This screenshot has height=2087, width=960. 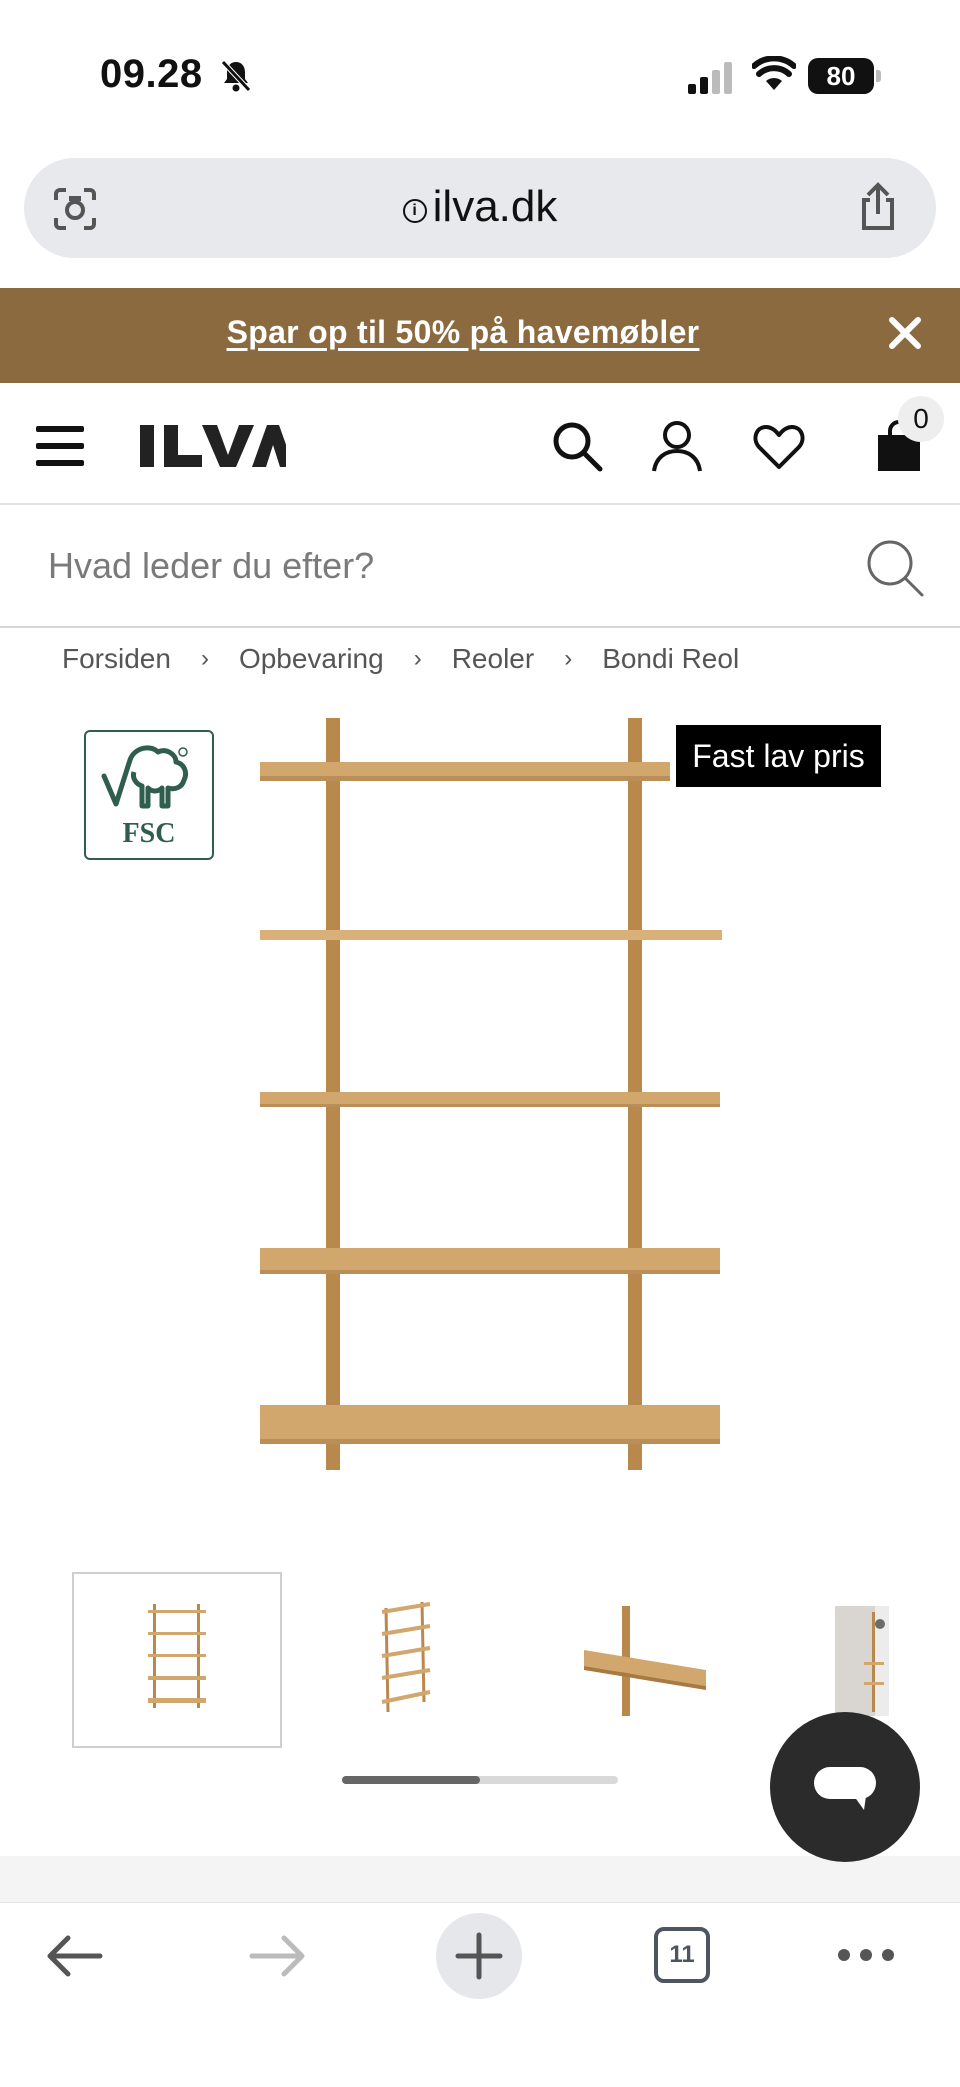 I want to click on breadcrumb-item: Reoler, so click(x=493, y=659).